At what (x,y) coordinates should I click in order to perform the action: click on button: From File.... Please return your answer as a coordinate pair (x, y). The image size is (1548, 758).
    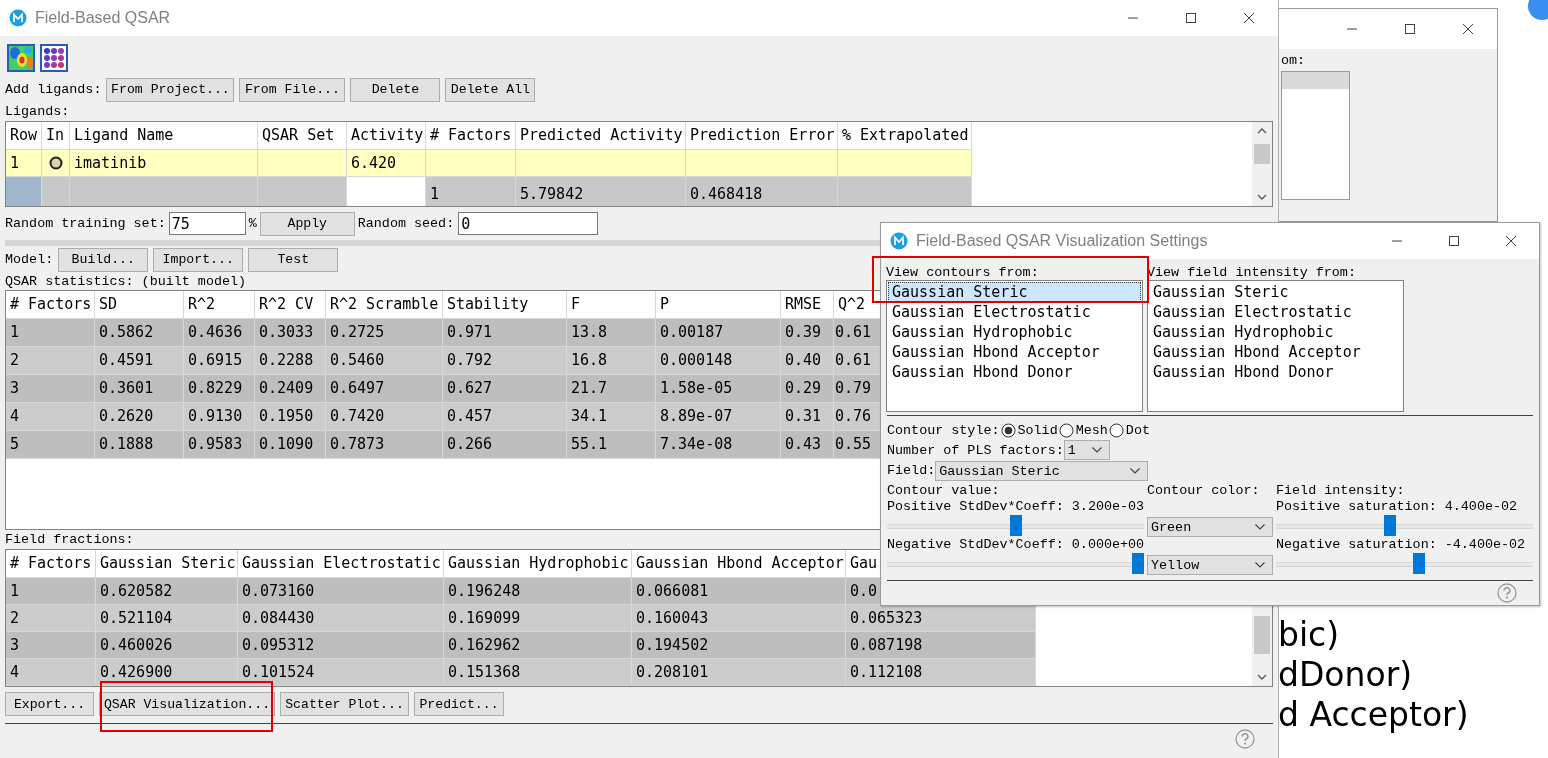
    Looking at the image, I should click on (292, 89).